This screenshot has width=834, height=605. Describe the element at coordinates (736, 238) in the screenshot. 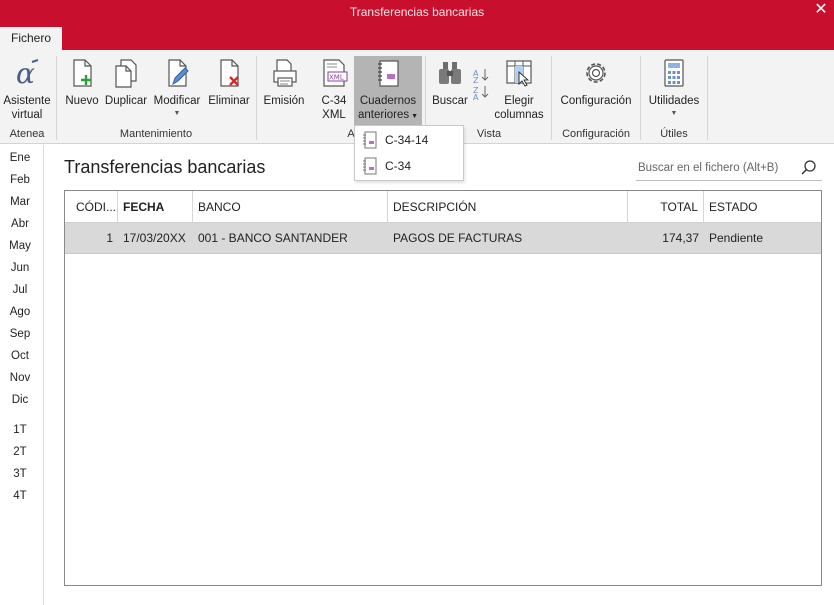

I see `cell-estado: Pendiente` at that location.